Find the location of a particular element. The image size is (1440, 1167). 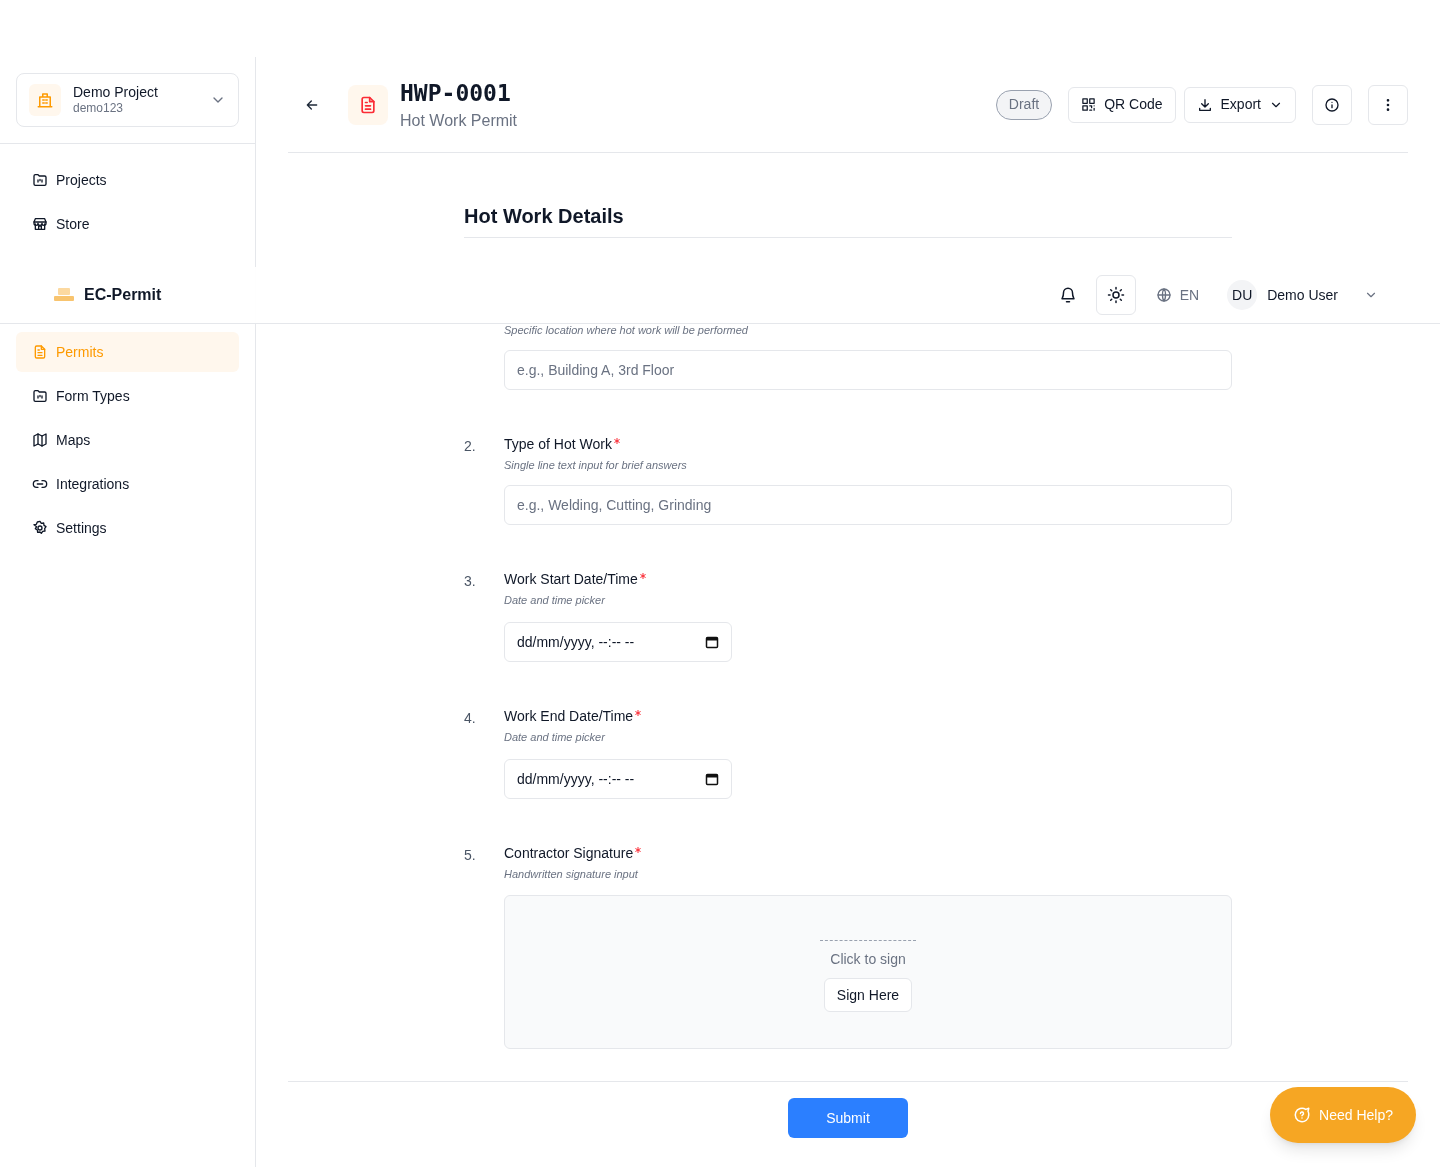

text-input: e.g., Welding, Cutting, Grinding is located at coordinates (868, 505).